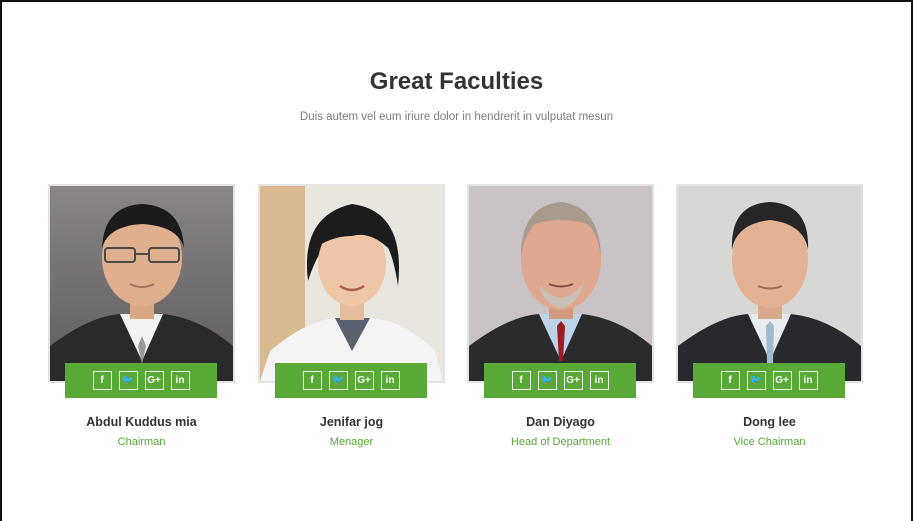  What do you see at coordinates (351, 442) in the screenshot?
I see `faculty-role: Menager` at bounding box center [351, 442].